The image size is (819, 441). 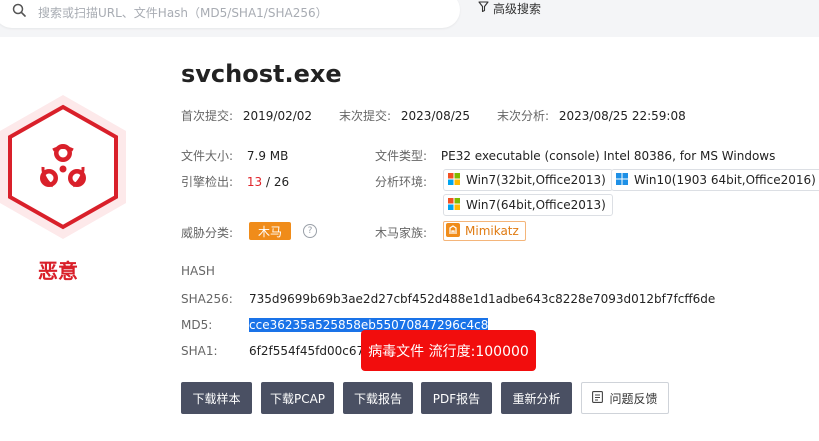 I want to click on search-input: 搜索或扫描URL、文件Hash（MD5/SHA1/SHA256）, so click(x=230, y=14).